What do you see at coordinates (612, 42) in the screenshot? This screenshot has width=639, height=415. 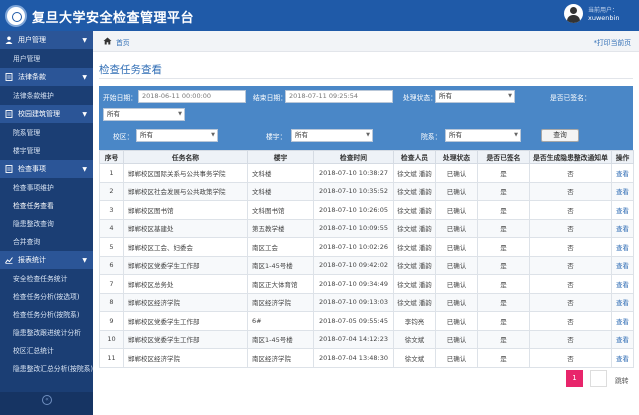 I see `print-page-link: *打印当前页` at bounding box center [612, 42].